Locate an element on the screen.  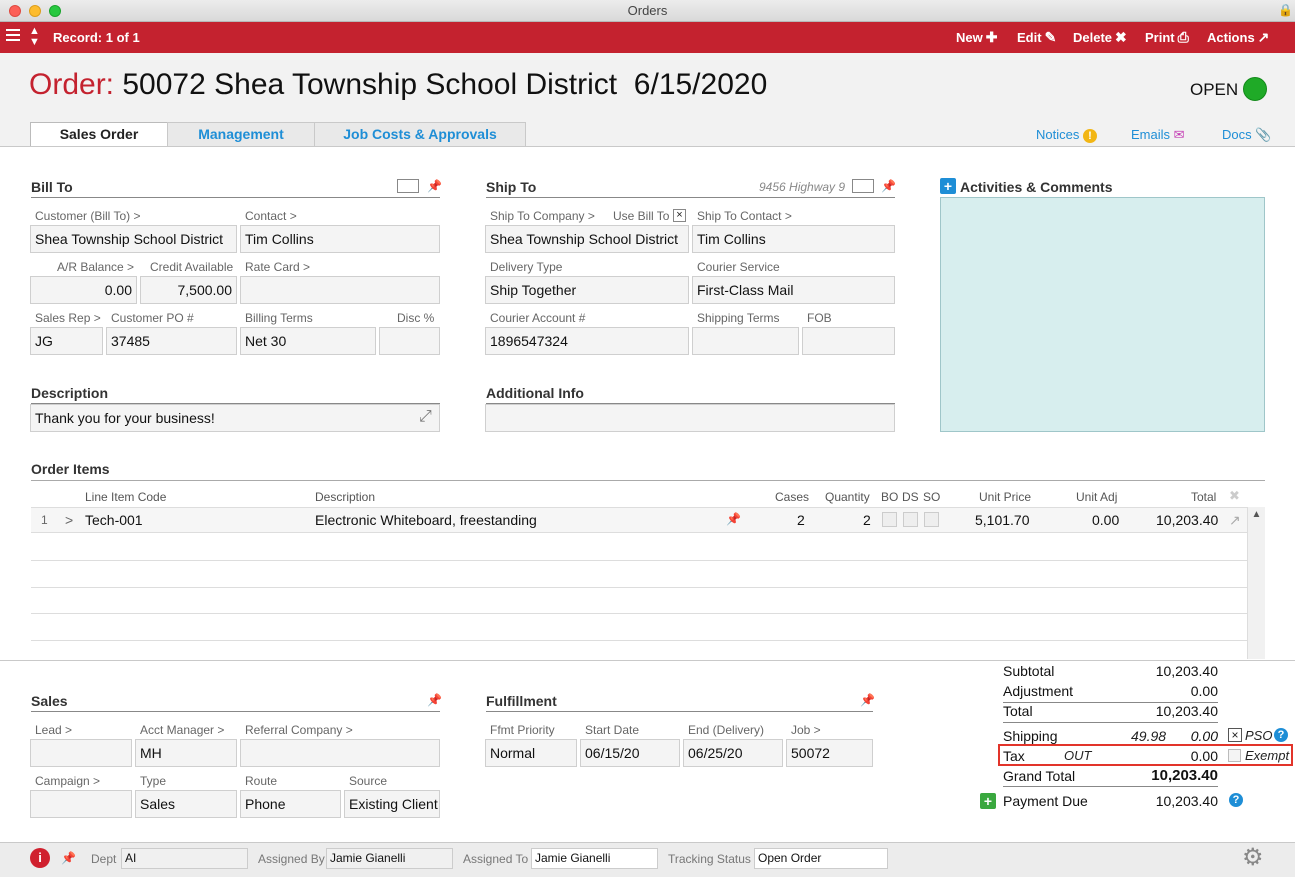
col-ds: DS is located at coordinates (910, 497).